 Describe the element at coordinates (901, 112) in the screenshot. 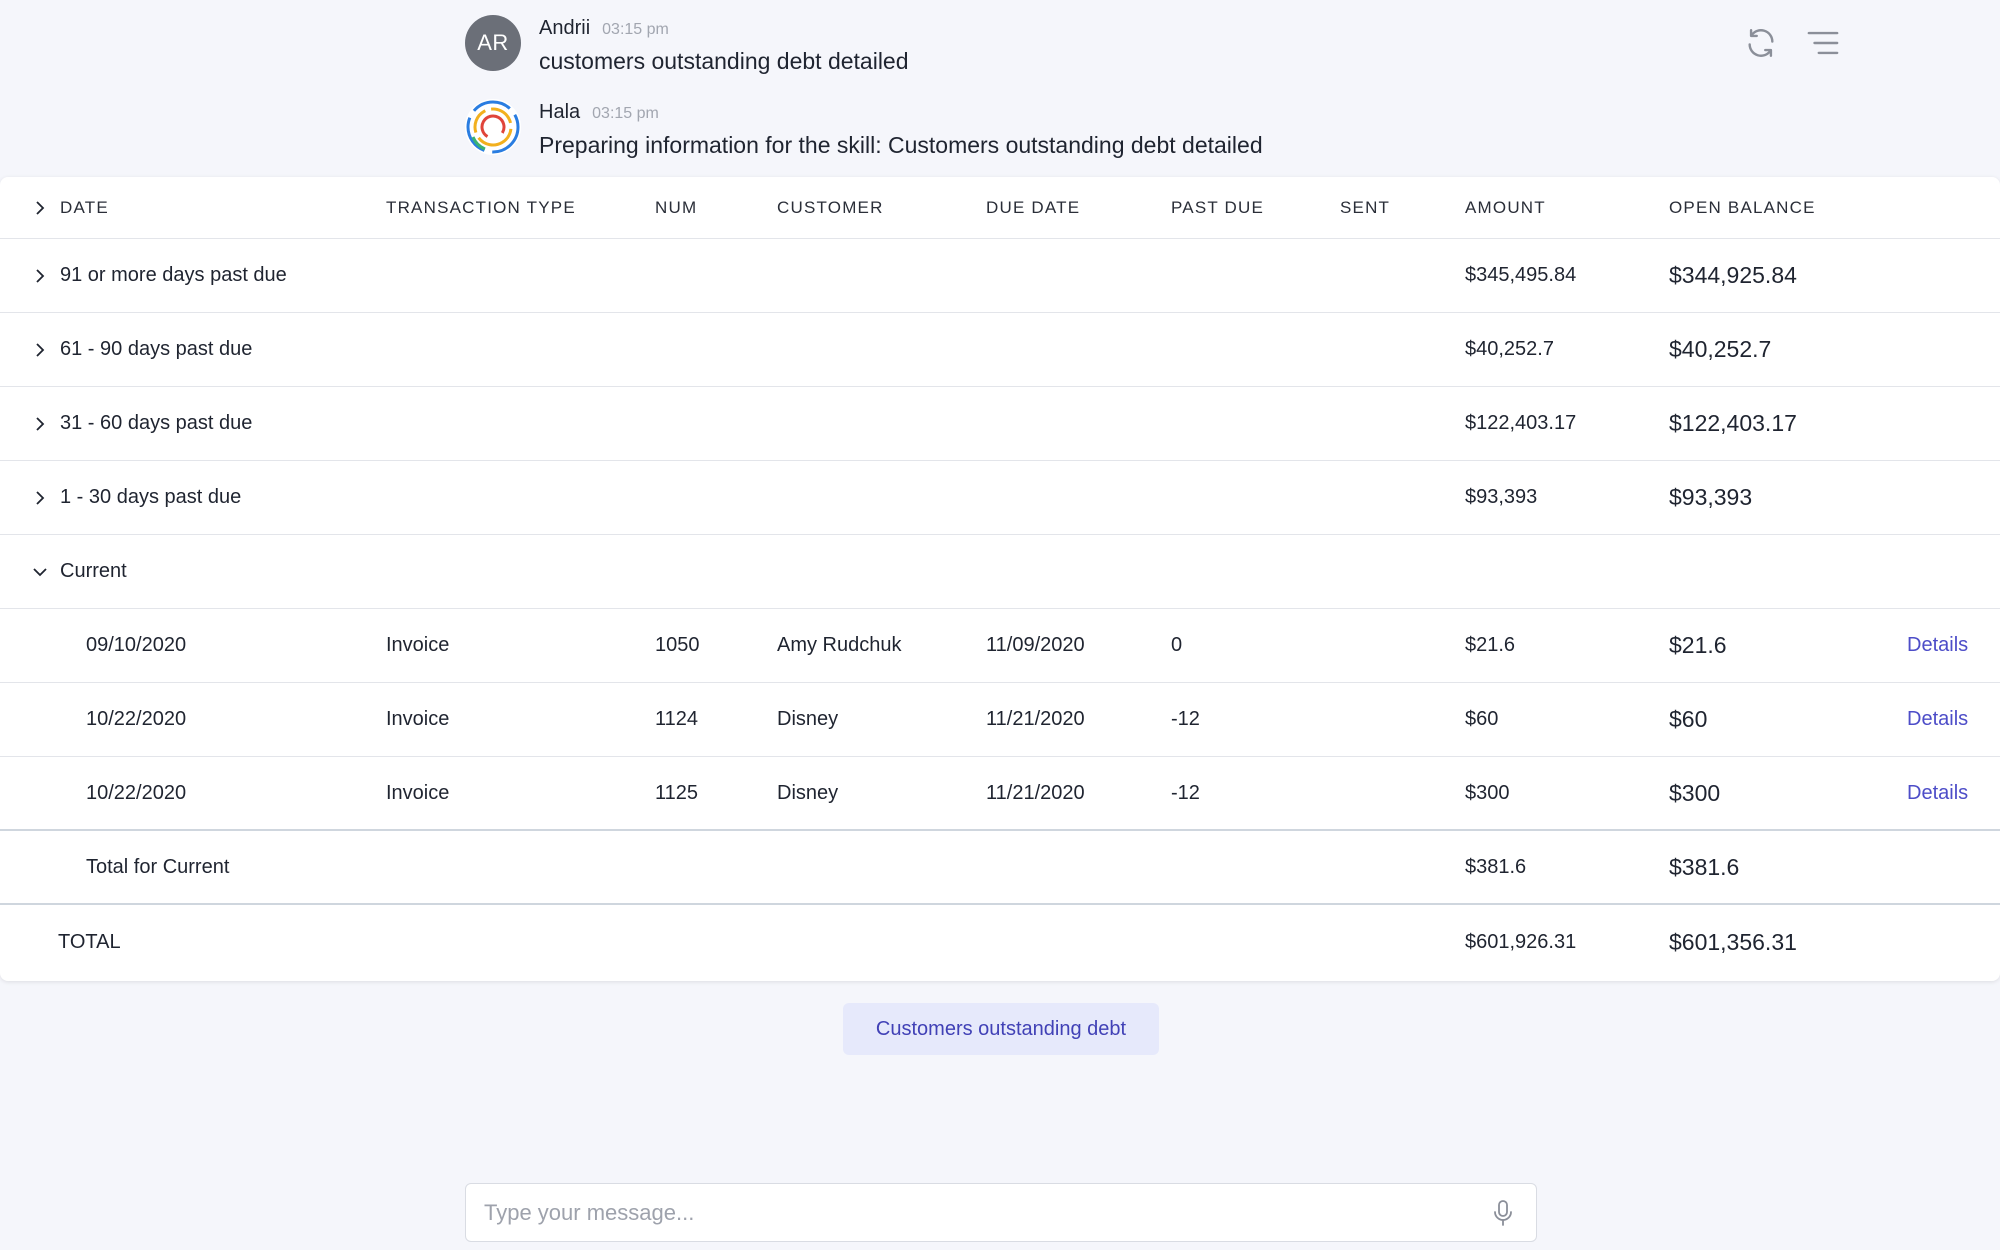

I see `message-header: Hala 03:15 pm` at that location.